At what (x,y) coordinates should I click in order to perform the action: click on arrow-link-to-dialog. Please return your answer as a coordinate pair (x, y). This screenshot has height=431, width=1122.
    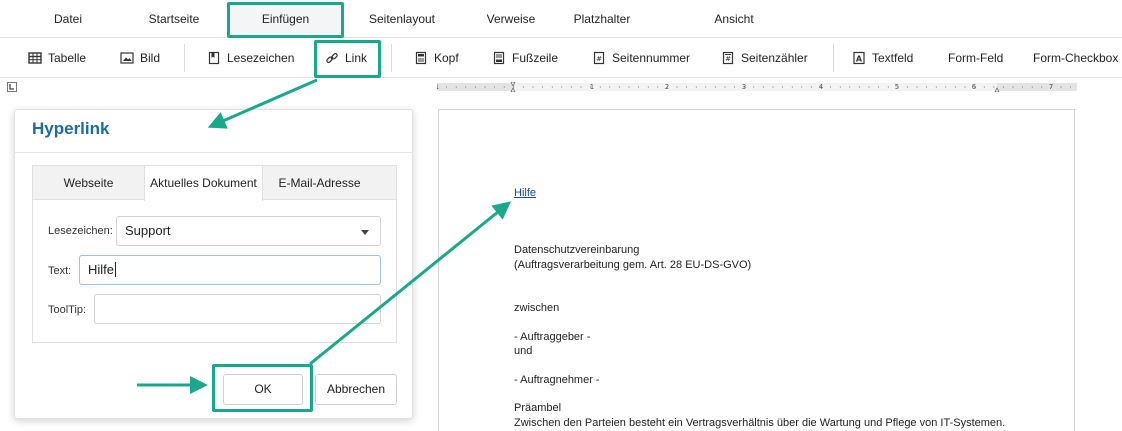
    Looking at the image, I should click on (262, 103).